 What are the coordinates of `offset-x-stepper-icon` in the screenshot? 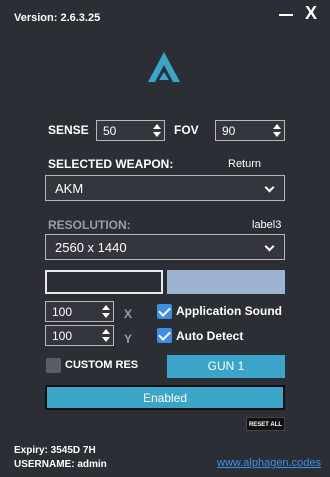 It's located at (106, 311).